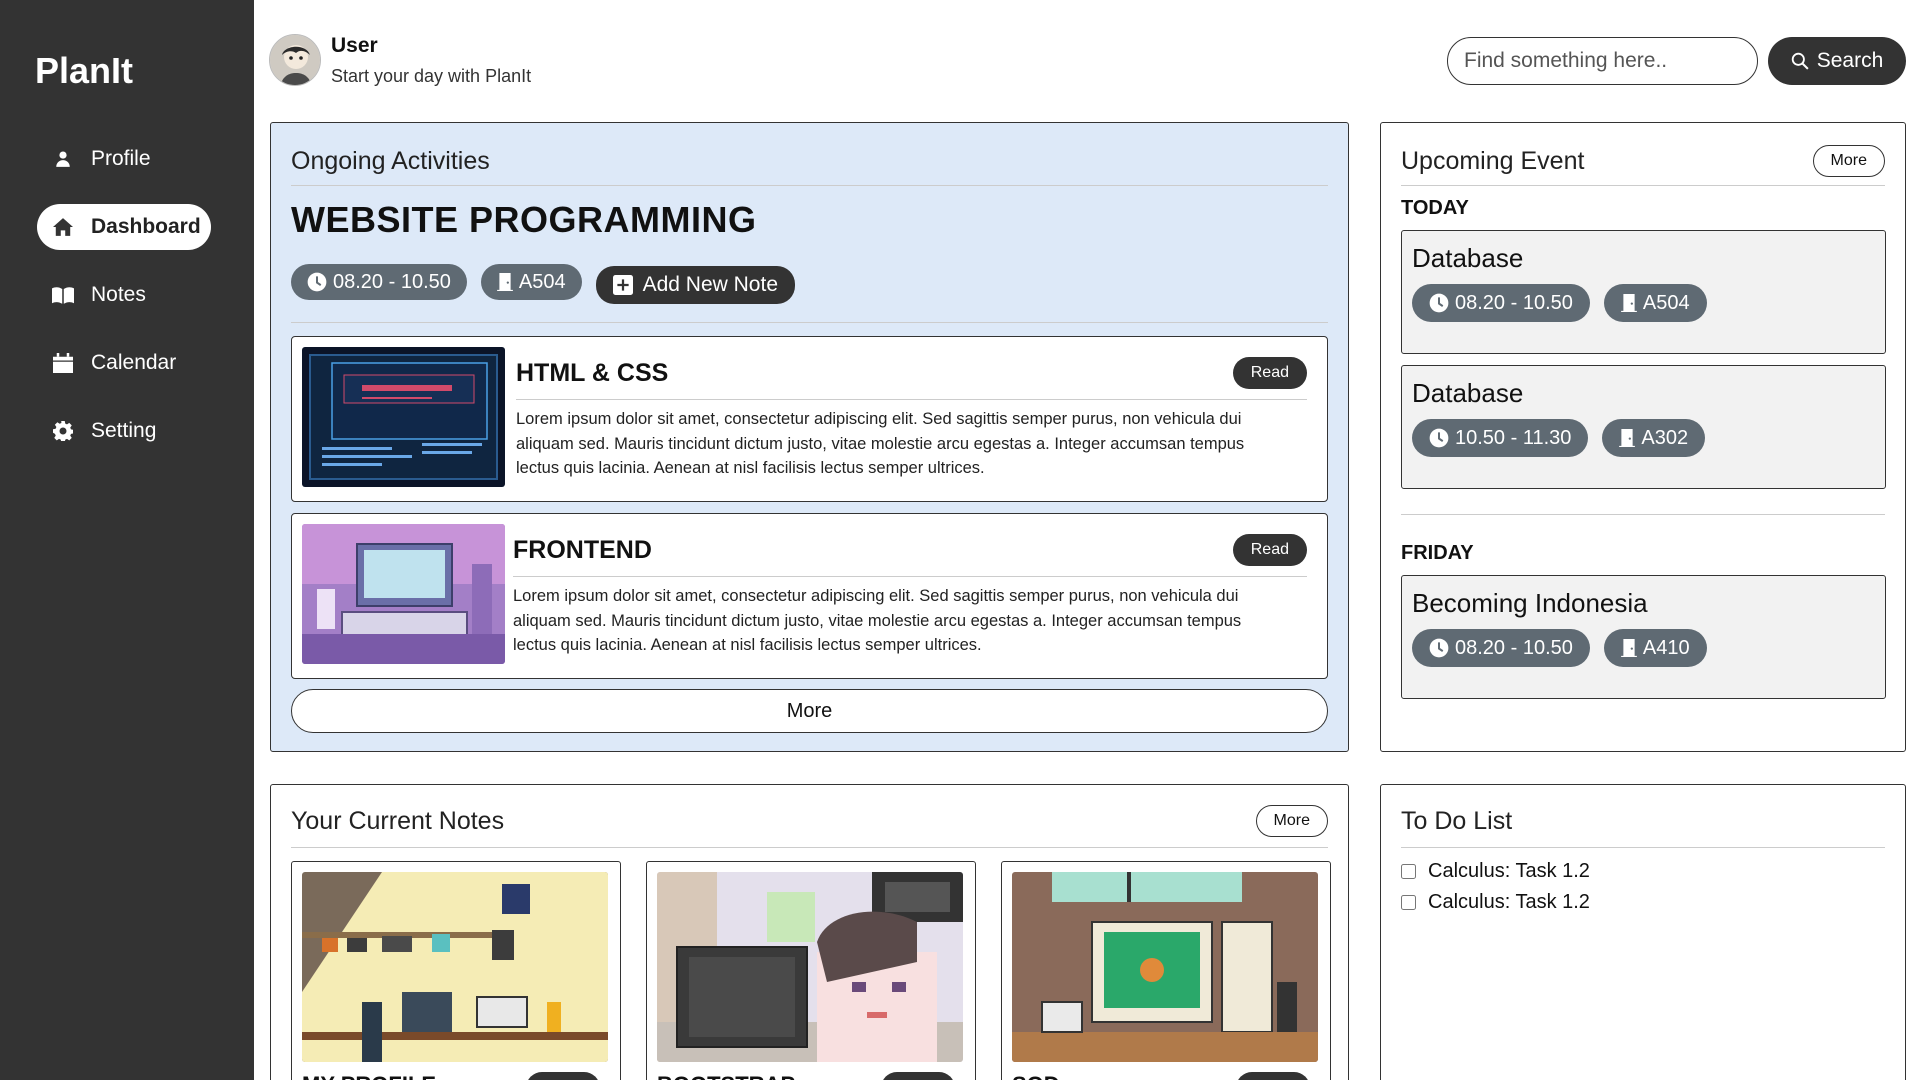  Describe the element at coordinates (63, 227) in the screenshot. I see `home-icon` at that location.